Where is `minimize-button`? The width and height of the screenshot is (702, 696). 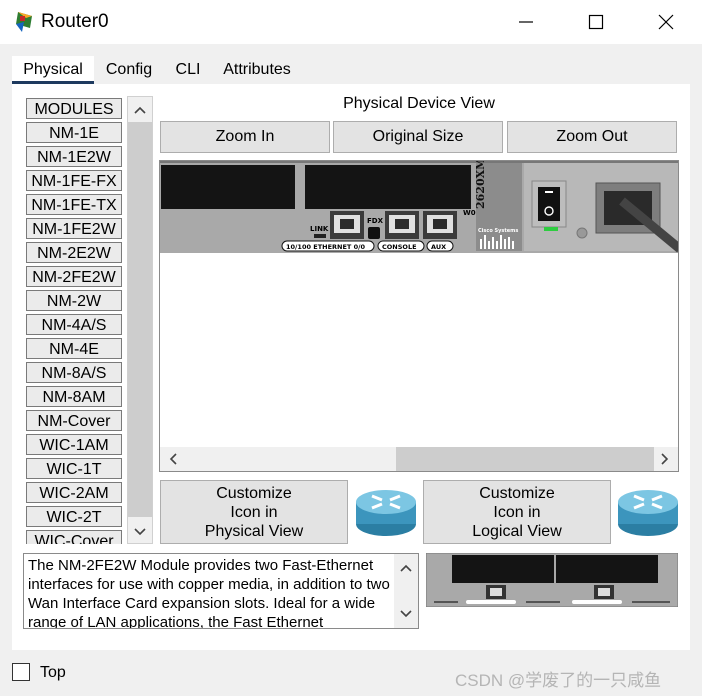
minimize-button is located at coordinates (526, 22).